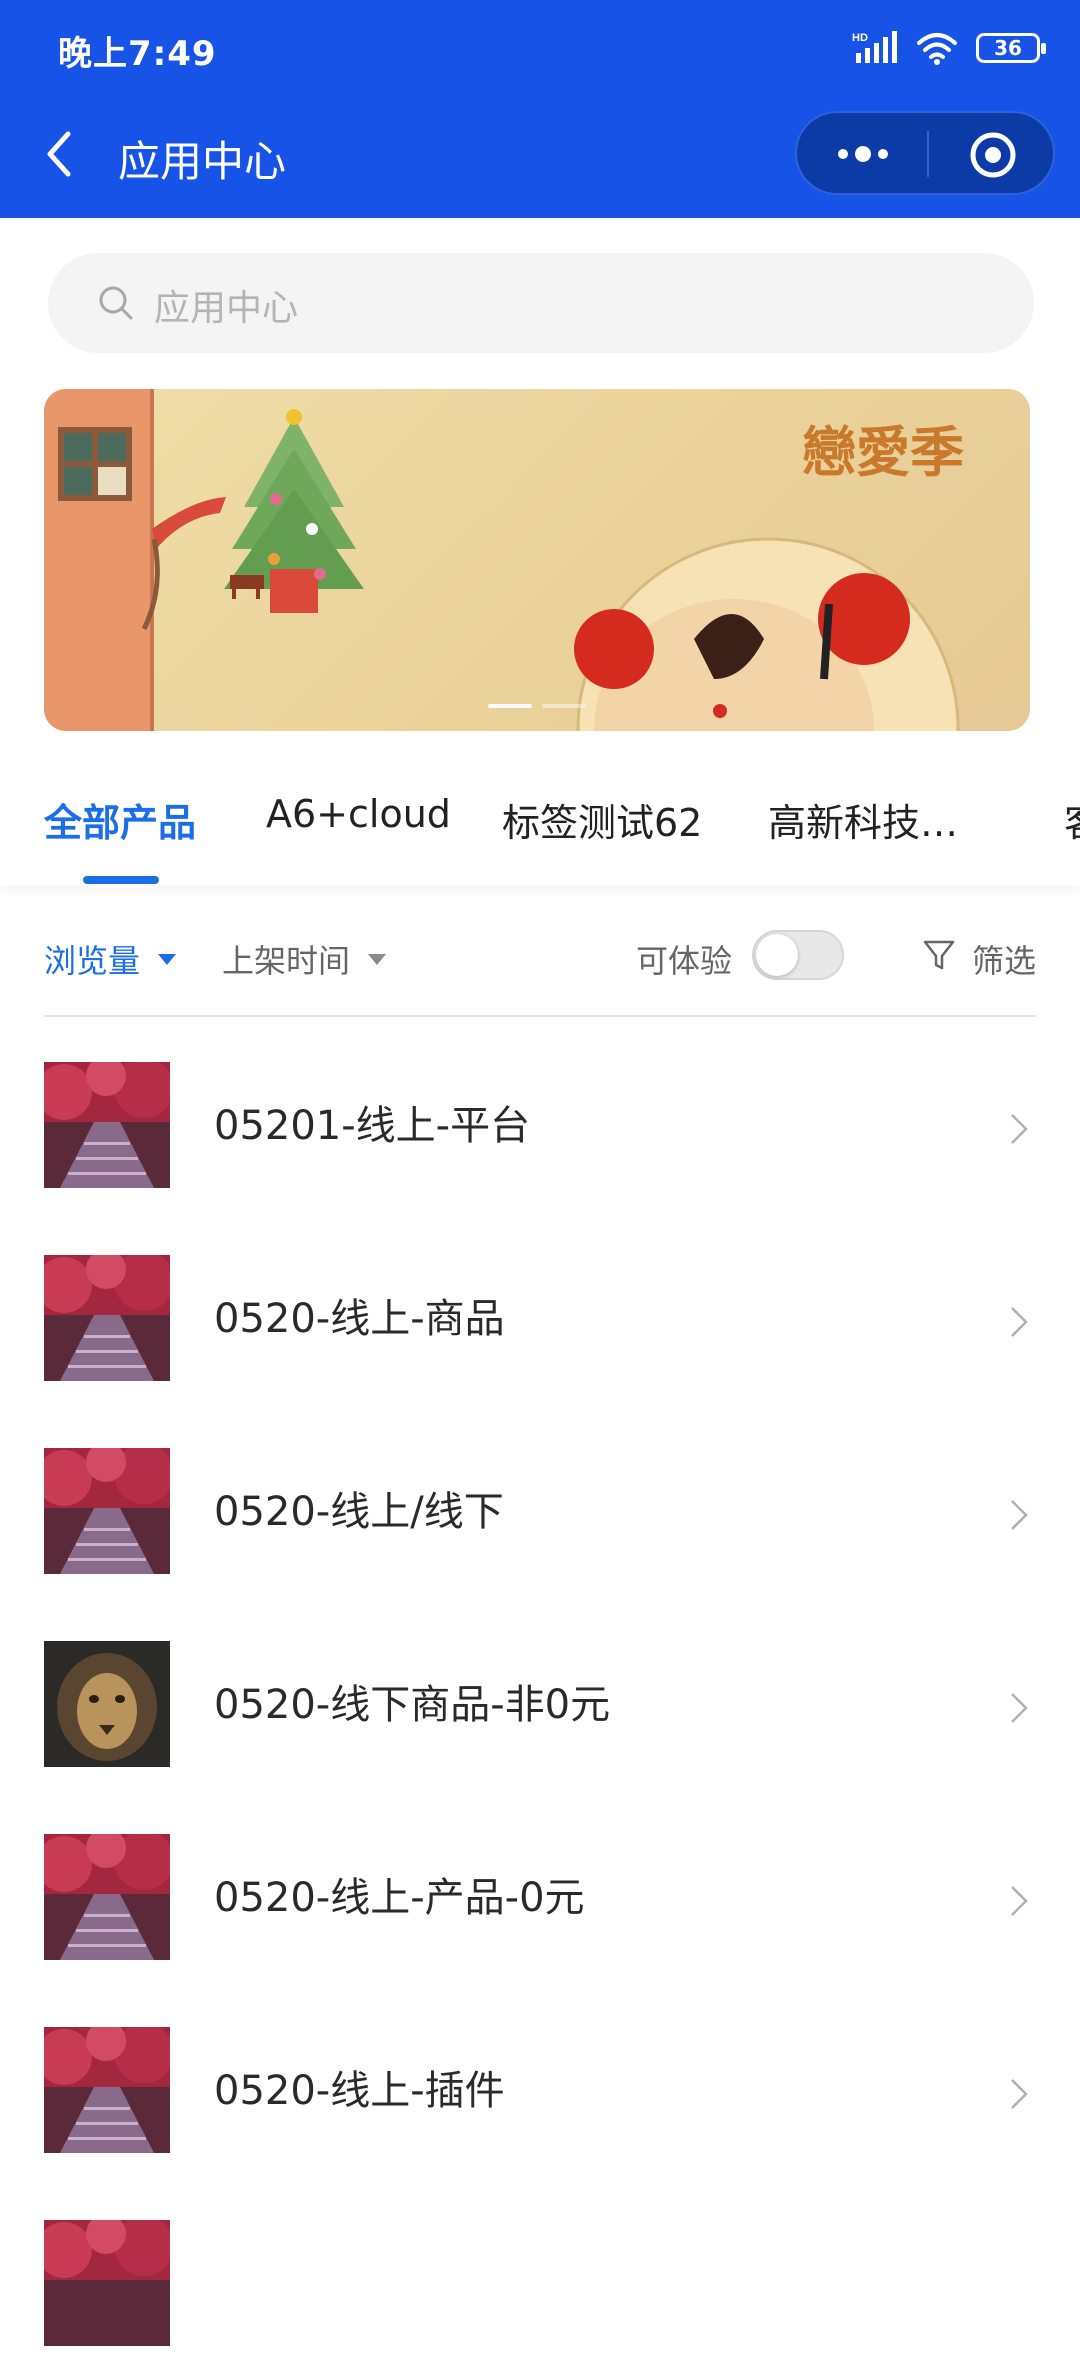  What do you see at coordinates (939, 955) in the screenshot?
I see `filter-funnel-icon` at bounding box center [939, 955].